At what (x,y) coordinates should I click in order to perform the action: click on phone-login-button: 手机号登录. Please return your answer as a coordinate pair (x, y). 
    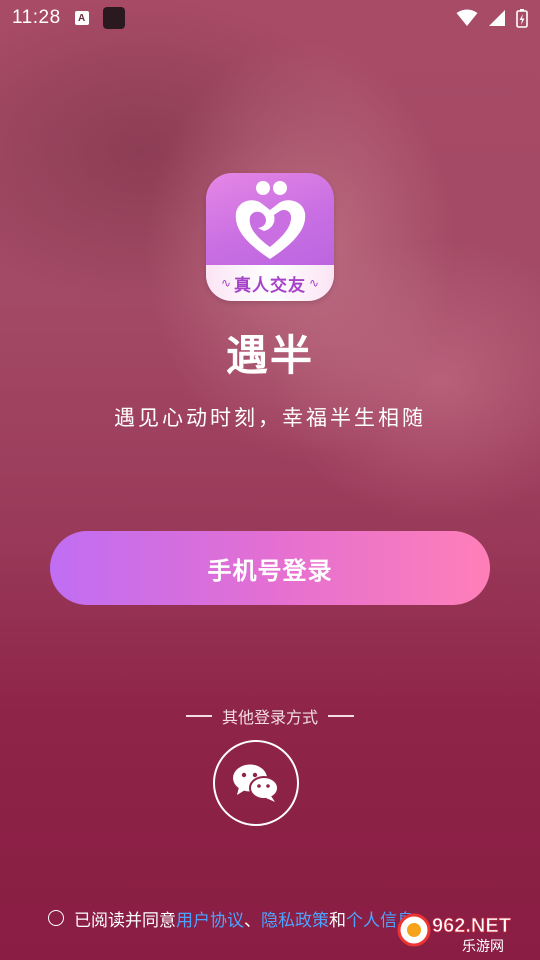
    Looking at the image, I should click on (270, 568).